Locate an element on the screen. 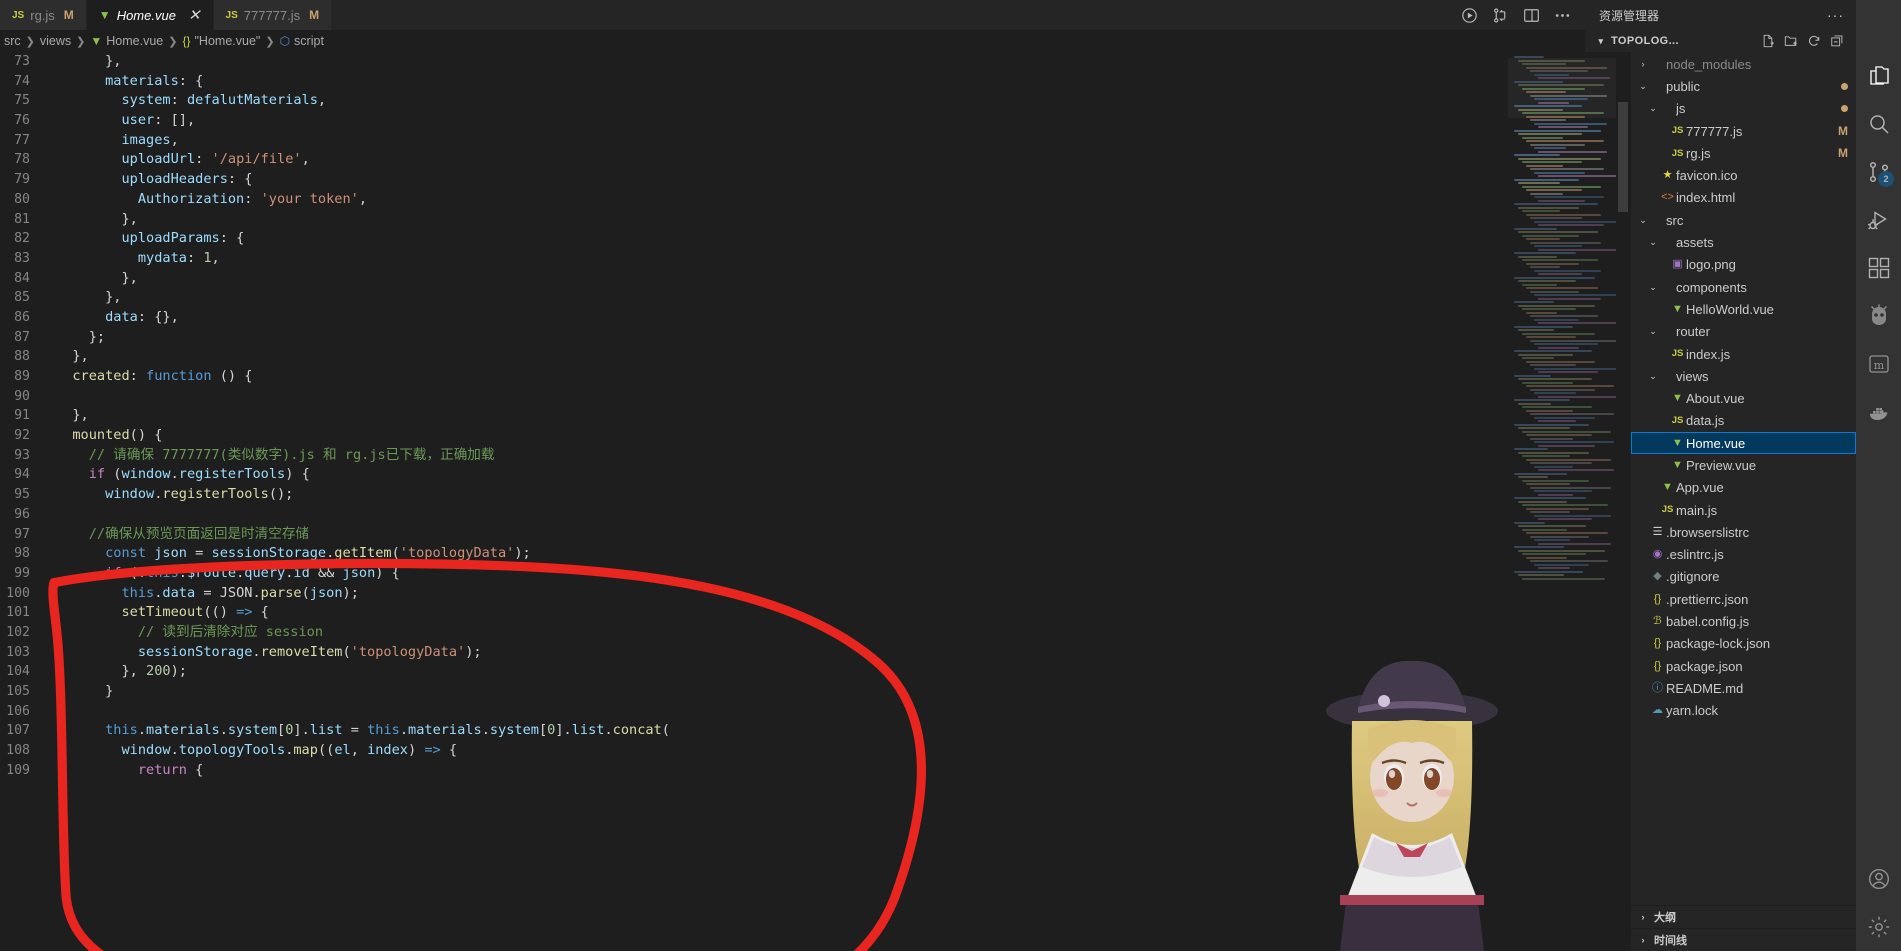  tree-folder-row: ⌄ js is located at coordinates (1743, 109).